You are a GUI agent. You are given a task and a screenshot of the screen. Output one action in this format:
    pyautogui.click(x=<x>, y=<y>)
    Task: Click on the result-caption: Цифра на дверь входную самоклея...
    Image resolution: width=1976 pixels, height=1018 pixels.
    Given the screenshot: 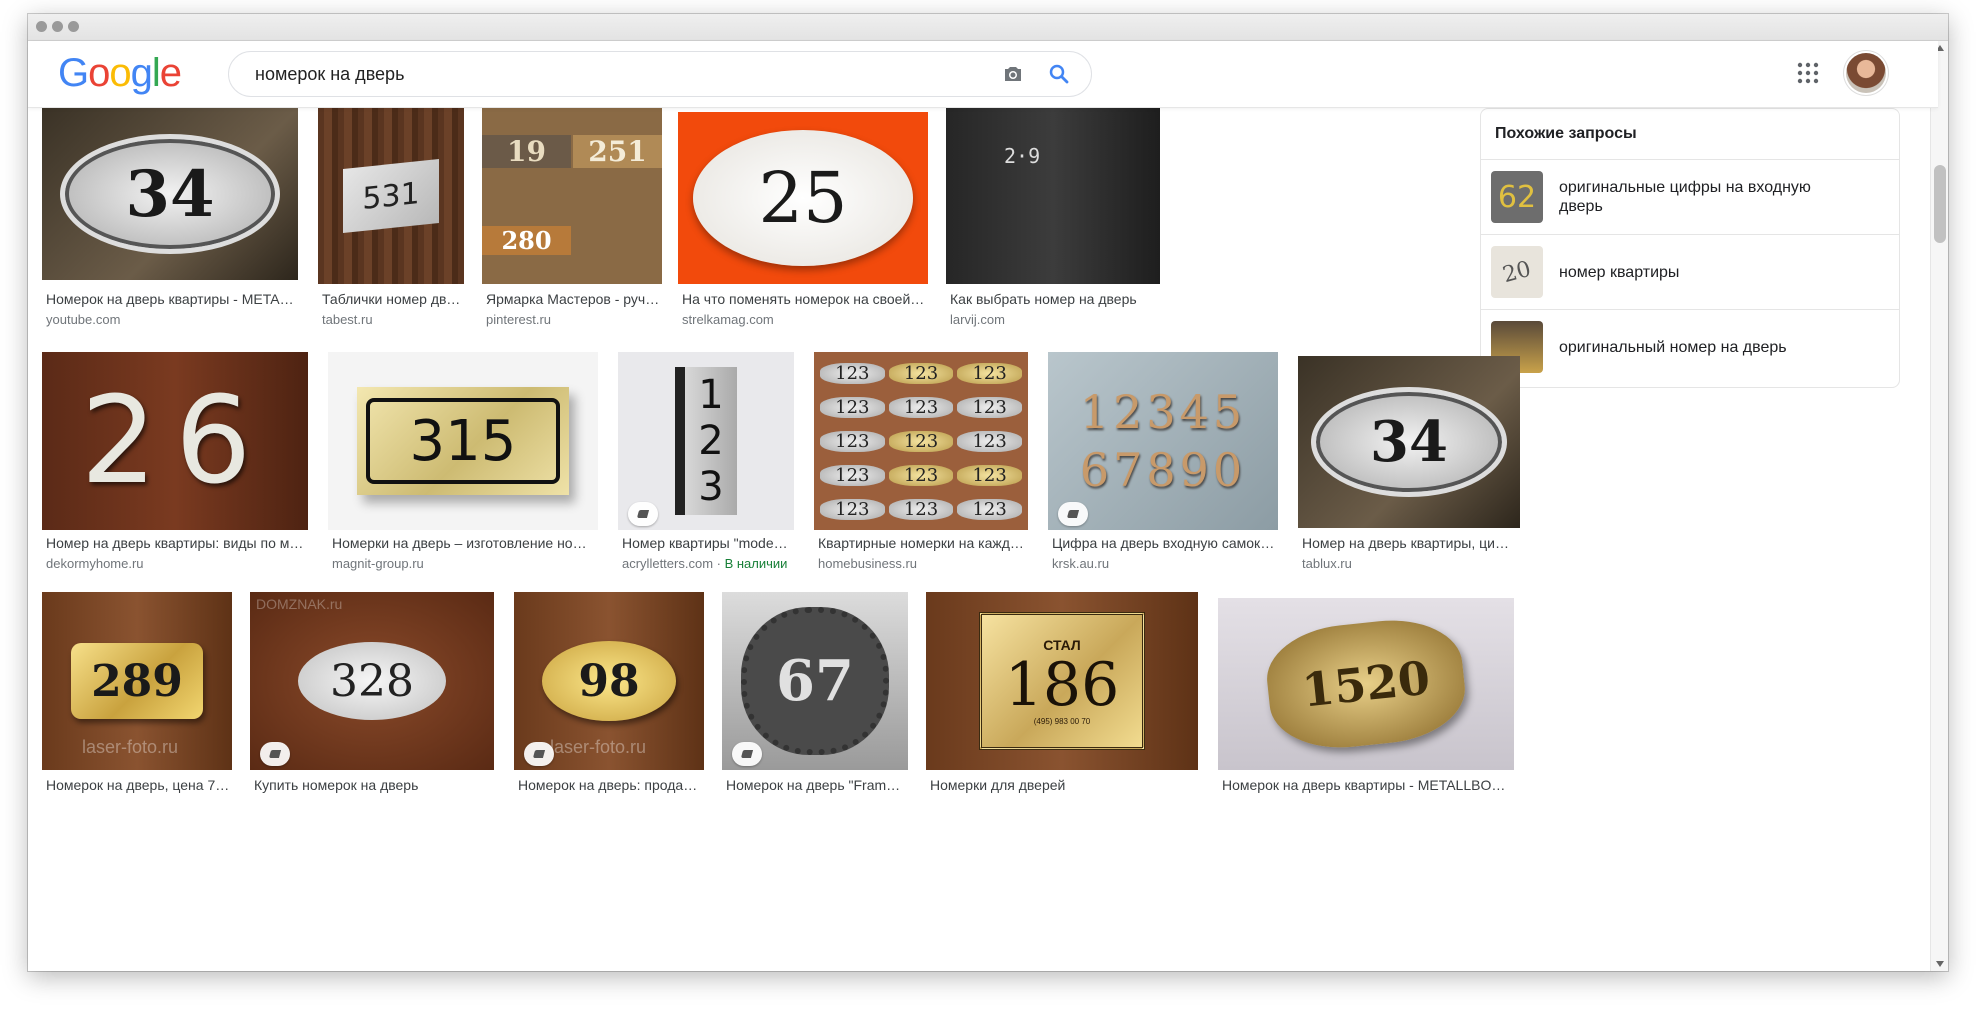 What is the action you would take?
    pyautogui.click(x=1164, y=543)
    